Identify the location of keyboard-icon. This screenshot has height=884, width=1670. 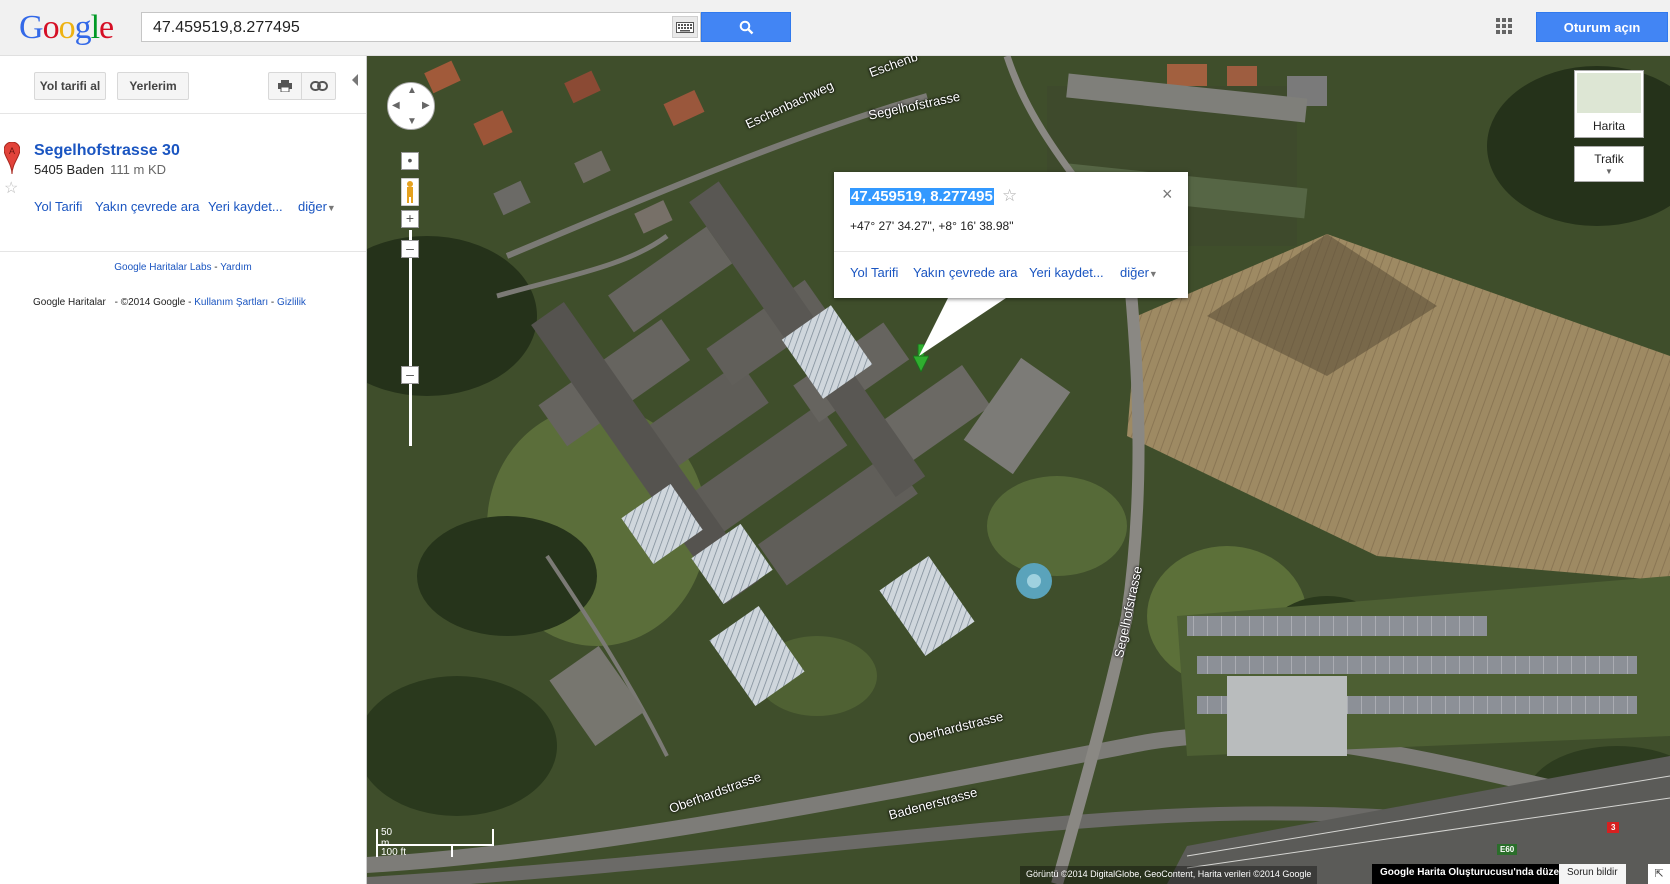
(685, 27).